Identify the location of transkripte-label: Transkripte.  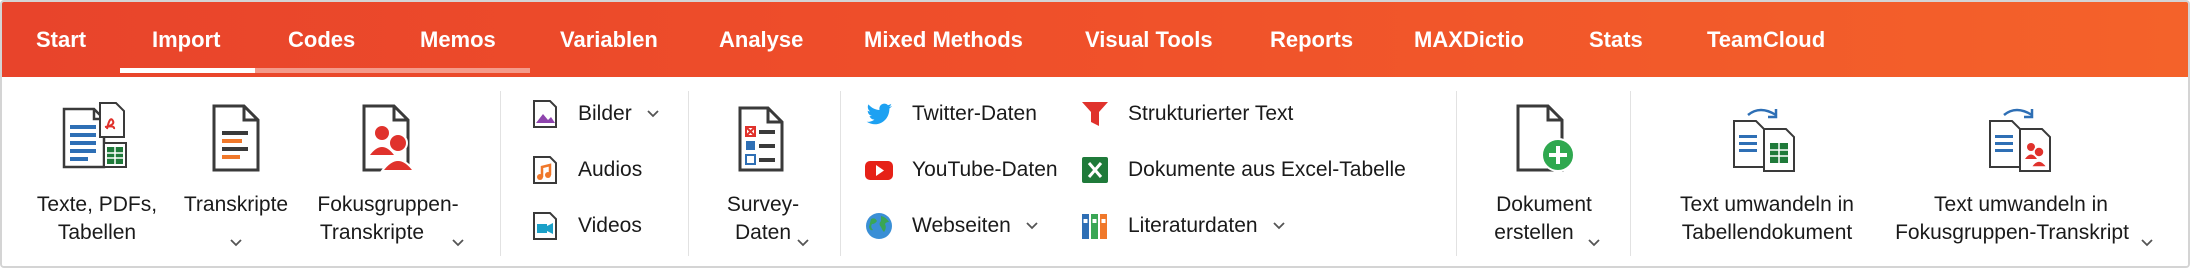
(236, 204).